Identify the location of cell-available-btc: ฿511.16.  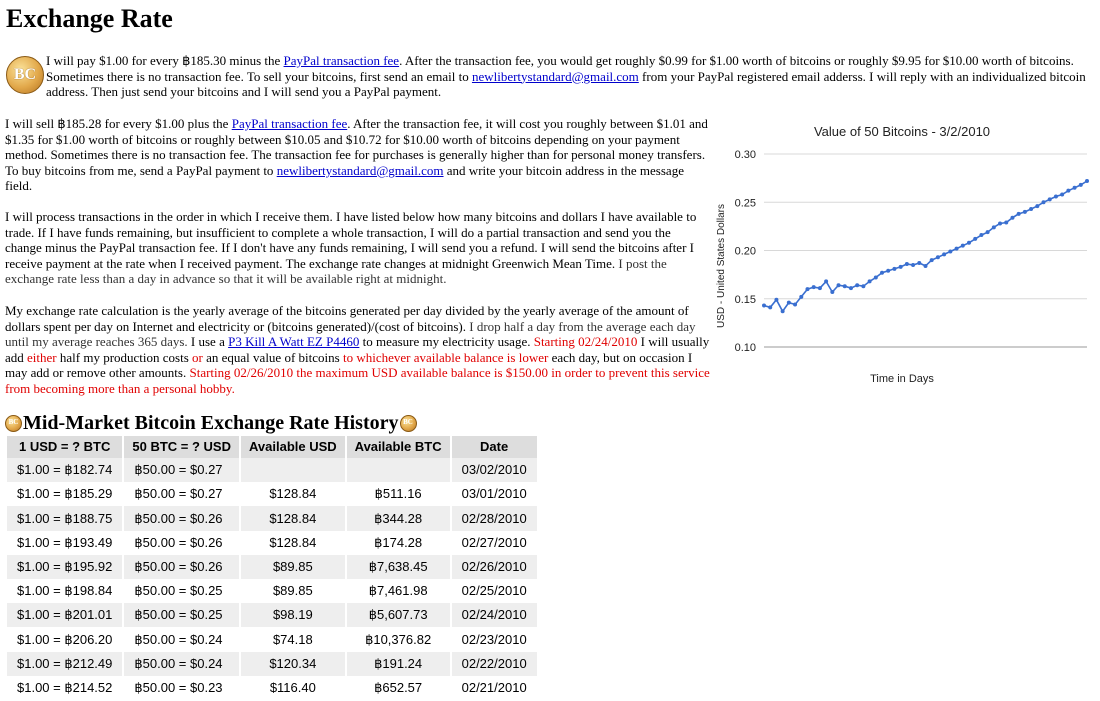
(398, 494).